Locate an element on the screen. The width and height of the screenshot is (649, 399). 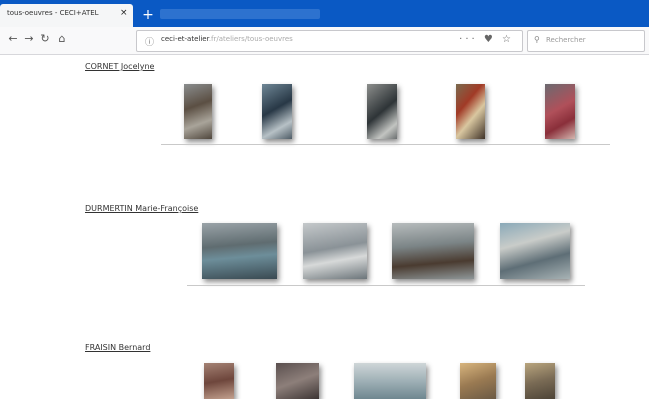
browser-tab: tous-oeuvres - CECI+ATEL × is located at coordinates (66, 15).